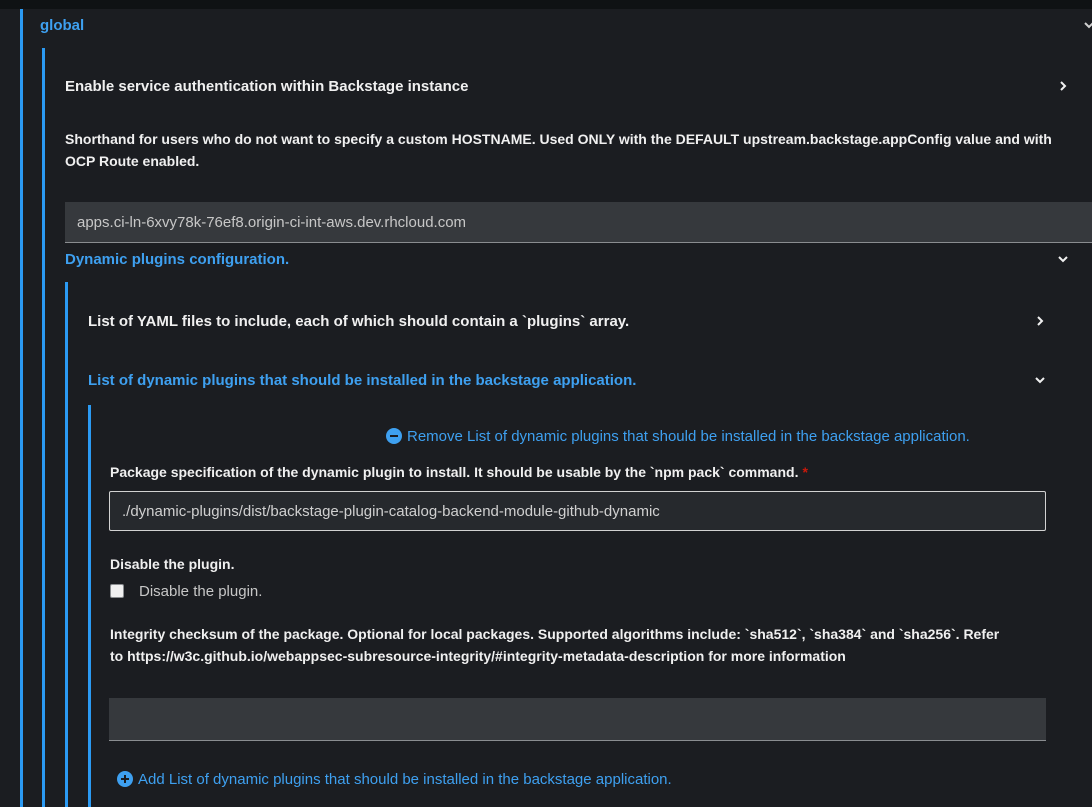 Image resolution: width=1092 pixels, height=807 pixels. What do you see at coordinates (805, 472) in the screenshot?
I see `required-marker: *` at bounding box center [805, 472].